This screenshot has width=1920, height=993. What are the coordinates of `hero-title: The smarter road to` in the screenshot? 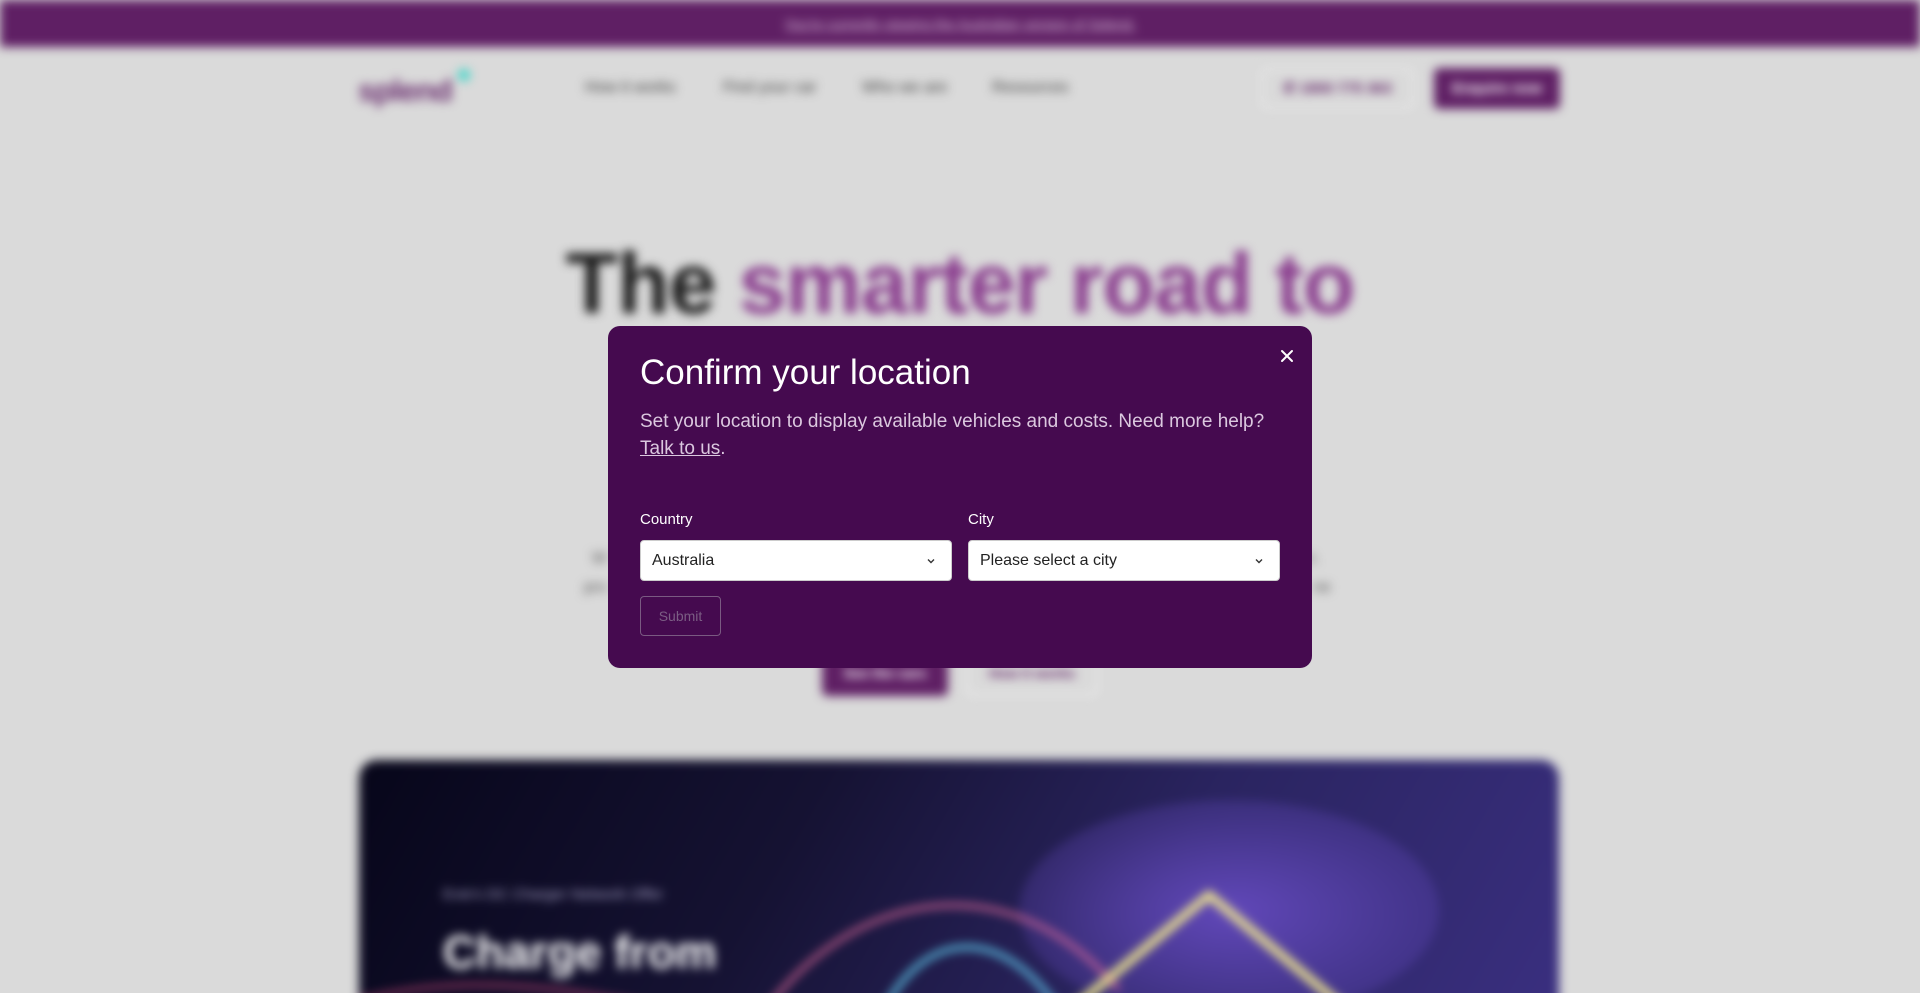 It's located at (960, 284).